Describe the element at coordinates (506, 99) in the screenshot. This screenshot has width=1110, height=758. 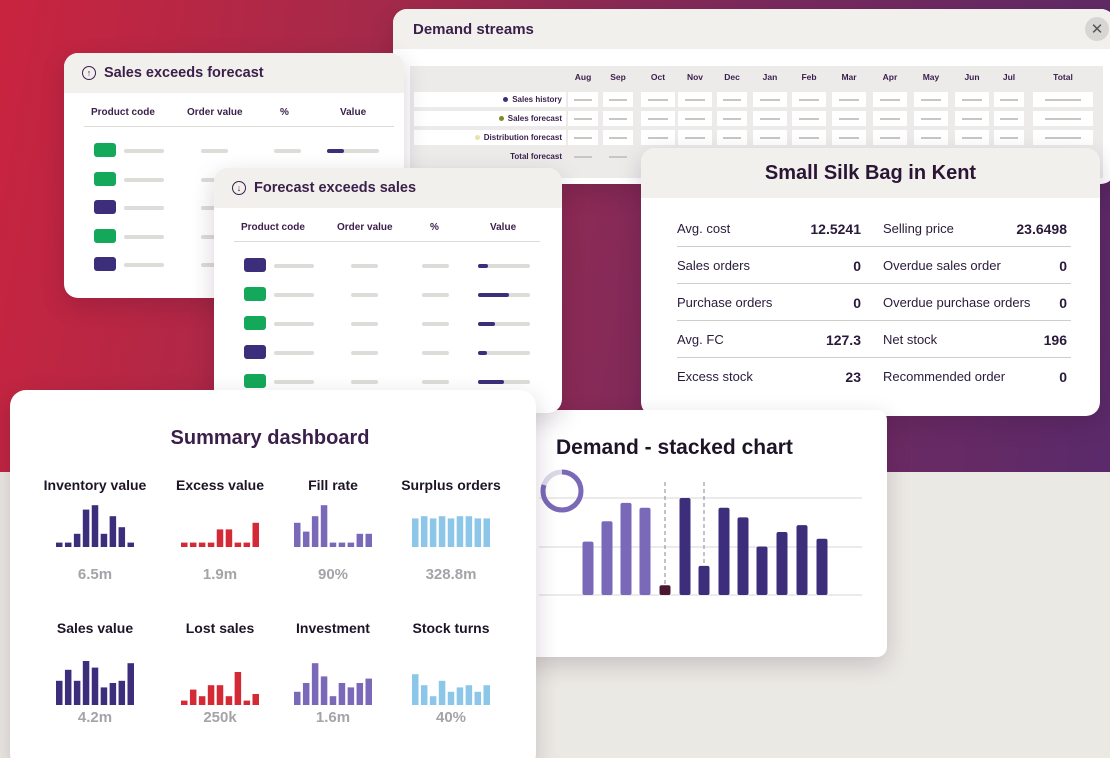
I see `legend-dot` at that location.